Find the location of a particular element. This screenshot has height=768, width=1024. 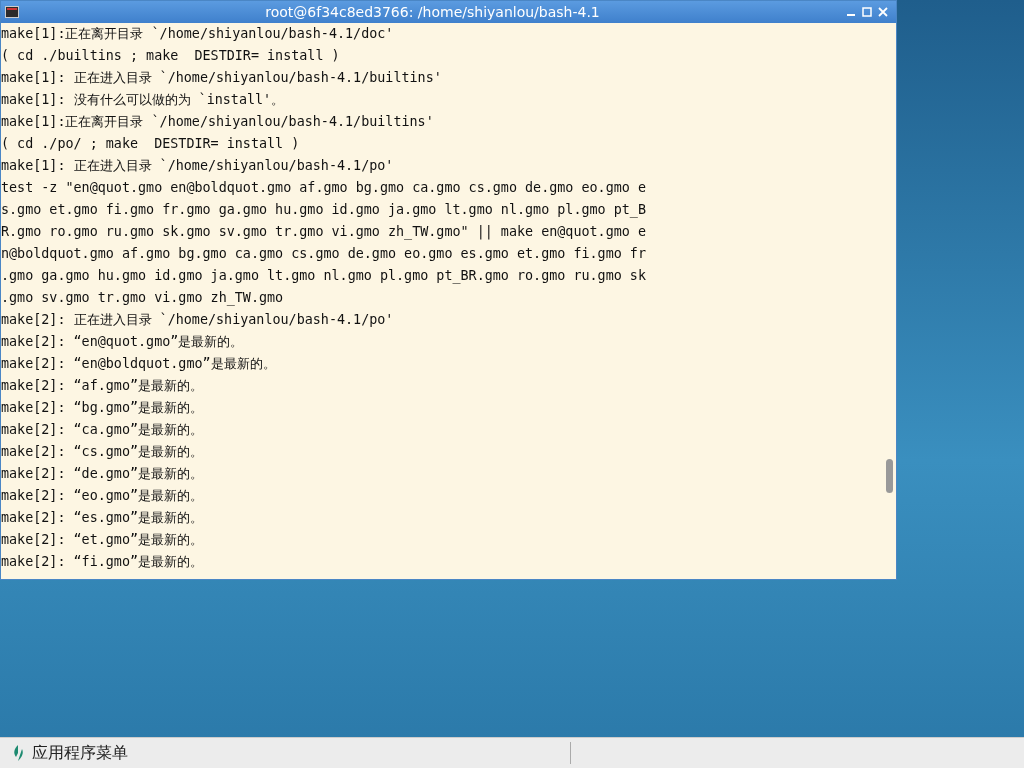

window-title: root@6f34c8ed3766: /home/shiyanlou/bash-4.1 is located at coordinates (432, 12).